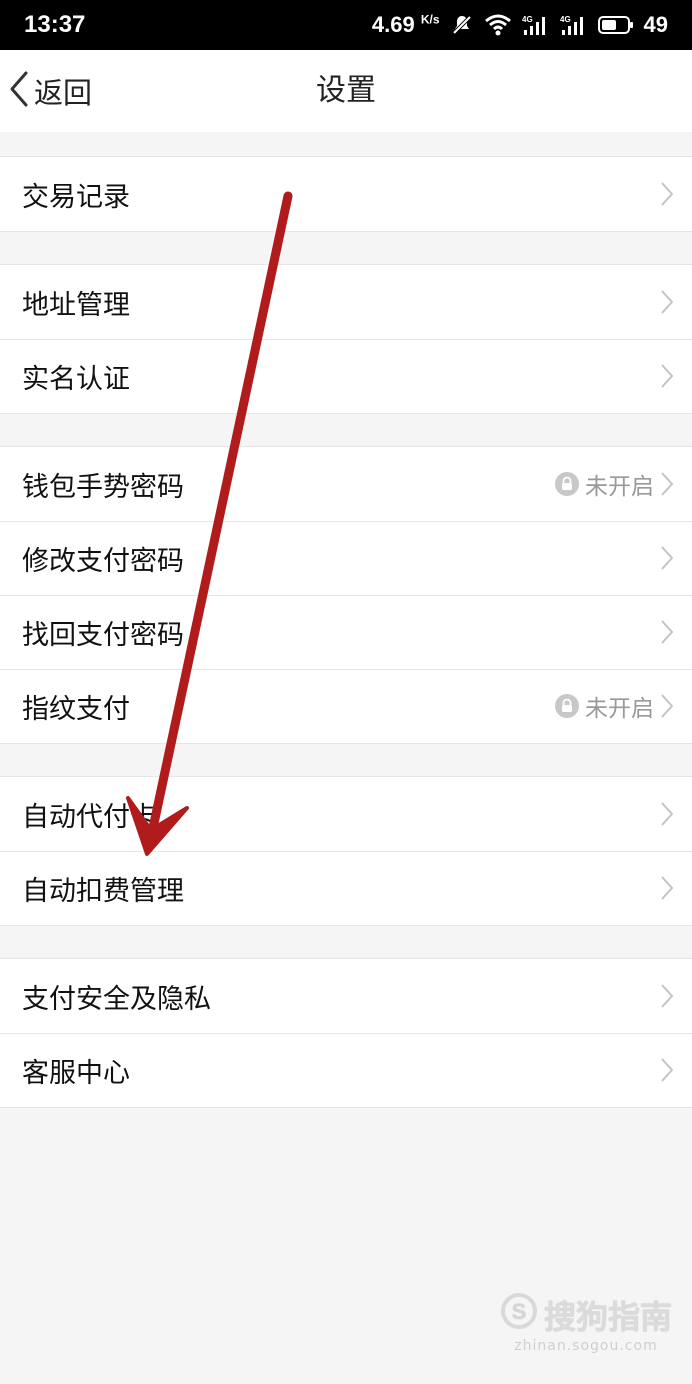  Describe the element at coordinates (76, 305) in the screenshot. I see `row-label: 地址管理` at that location.